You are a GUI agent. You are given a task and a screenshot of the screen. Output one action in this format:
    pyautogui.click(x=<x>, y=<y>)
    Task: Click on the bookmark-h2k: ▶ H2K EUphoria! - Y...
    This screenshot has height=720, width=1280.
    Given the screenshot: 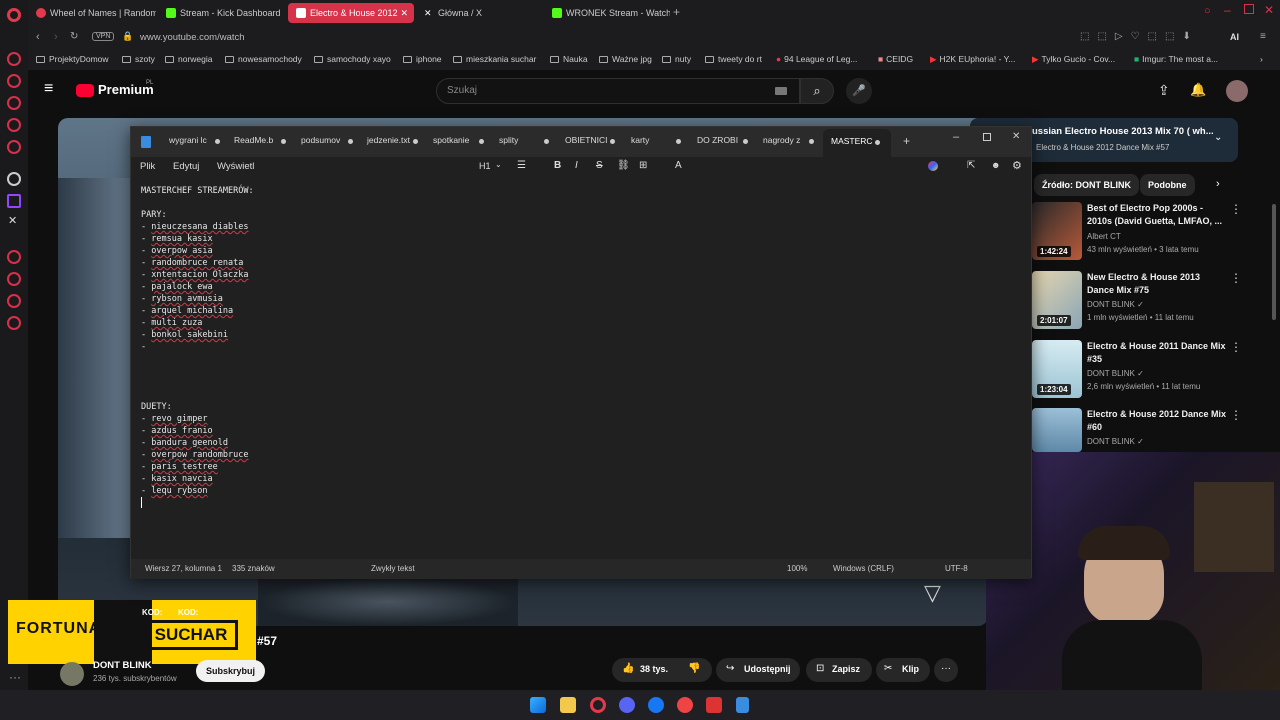 What is the action you would take?
    pyautogui.click(x=972, y=59)
    